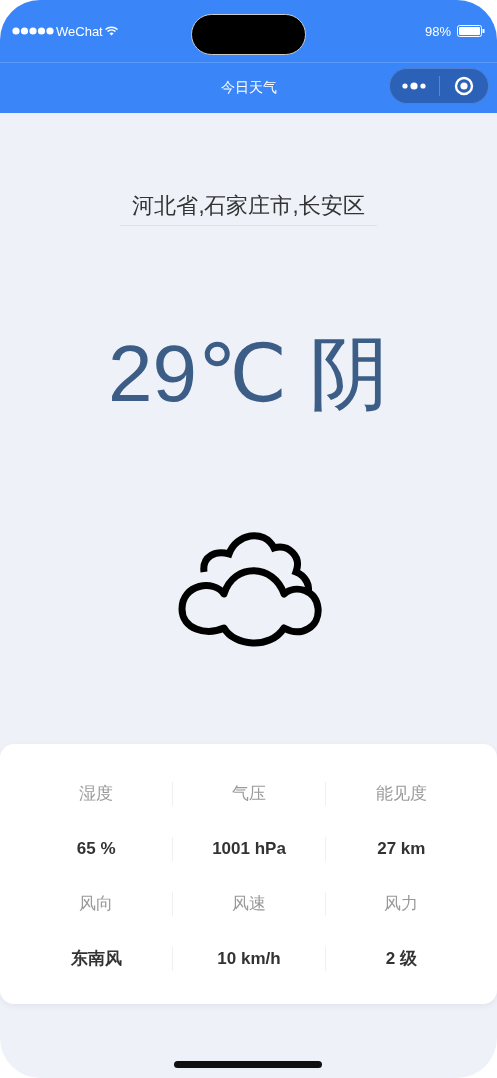 This screenshot has width=497, height=1078. What do you see at coordinates (248, 88) in the screenshot?
I see `page-title: 今日天气` at bounding box center [248, 88].